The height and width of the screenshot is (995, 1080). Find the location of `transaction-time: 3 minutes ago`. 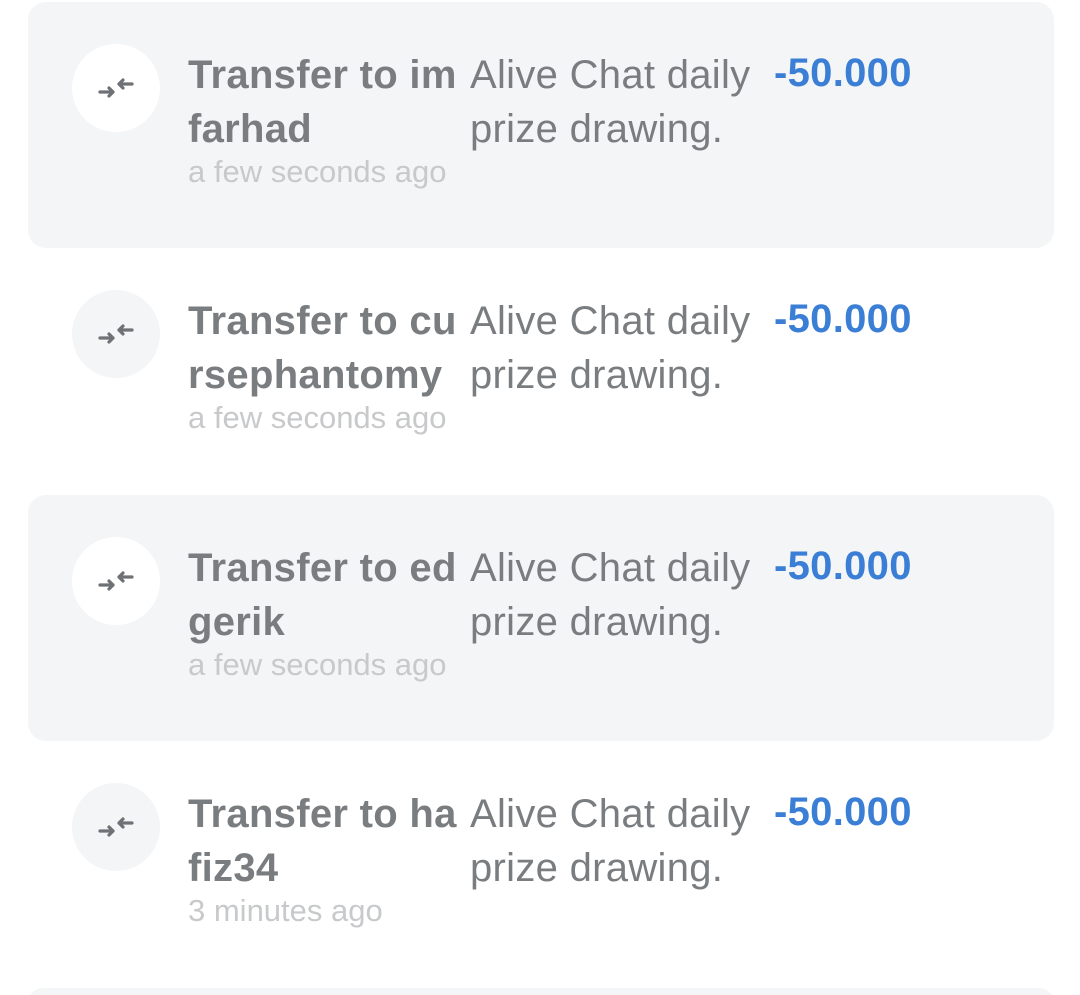

transaction-time: 3 minutes ago is located at coordinates (285, 910).